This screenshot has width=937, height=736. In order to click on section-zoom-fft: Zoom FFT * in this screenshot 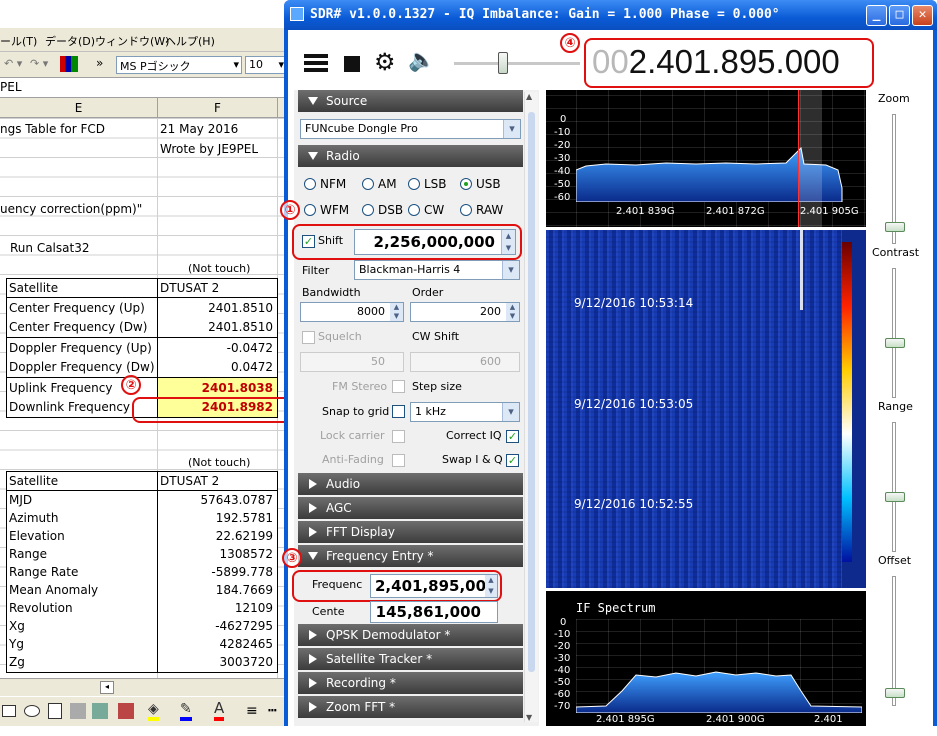, I will do `click(410, 707)`.